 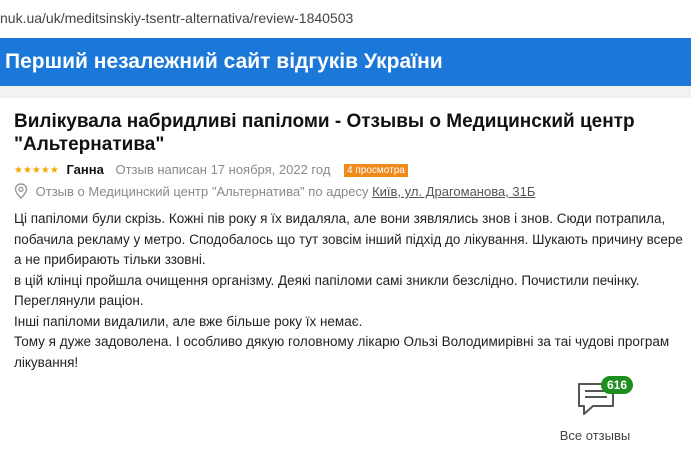 What do you see at coordinates (84, 169) in the screenshot?
I see `review-author: Ганна` at bounding box center [84, 169].